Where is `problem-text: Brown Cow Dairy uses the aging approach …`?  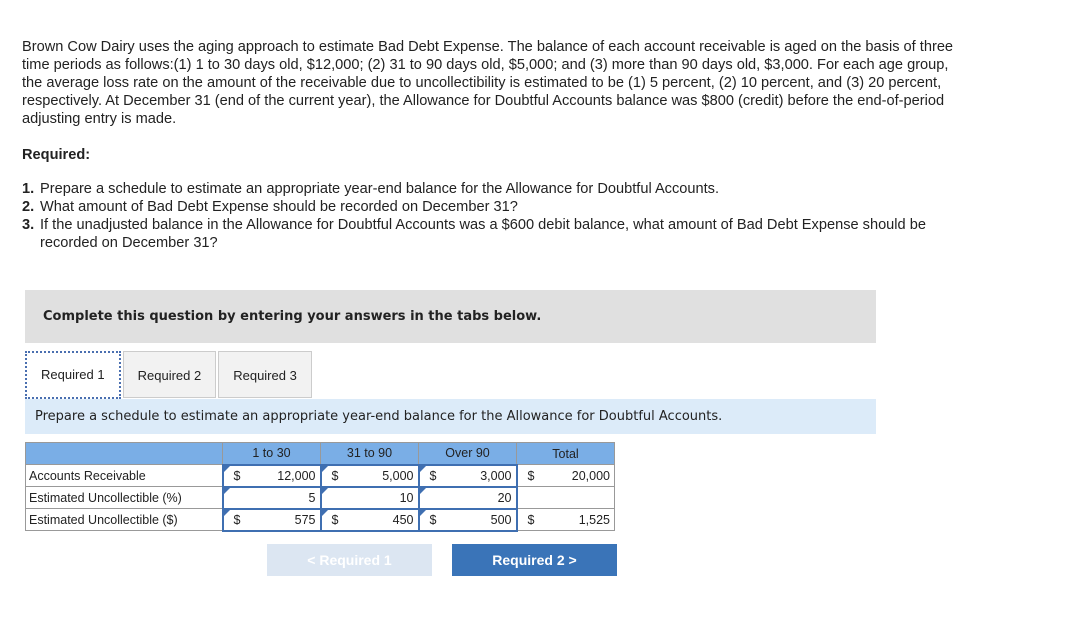
problem-text: Brown Cow Dairy uses the aging approach … is located at coordinates (488, 83).